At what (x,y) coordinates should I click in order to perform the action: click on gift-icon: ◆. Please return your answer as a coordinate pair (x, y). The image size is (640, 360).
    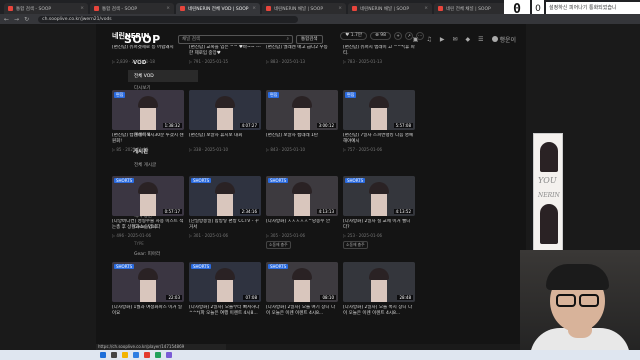
    Looking at the image, I should click on (468, 39).